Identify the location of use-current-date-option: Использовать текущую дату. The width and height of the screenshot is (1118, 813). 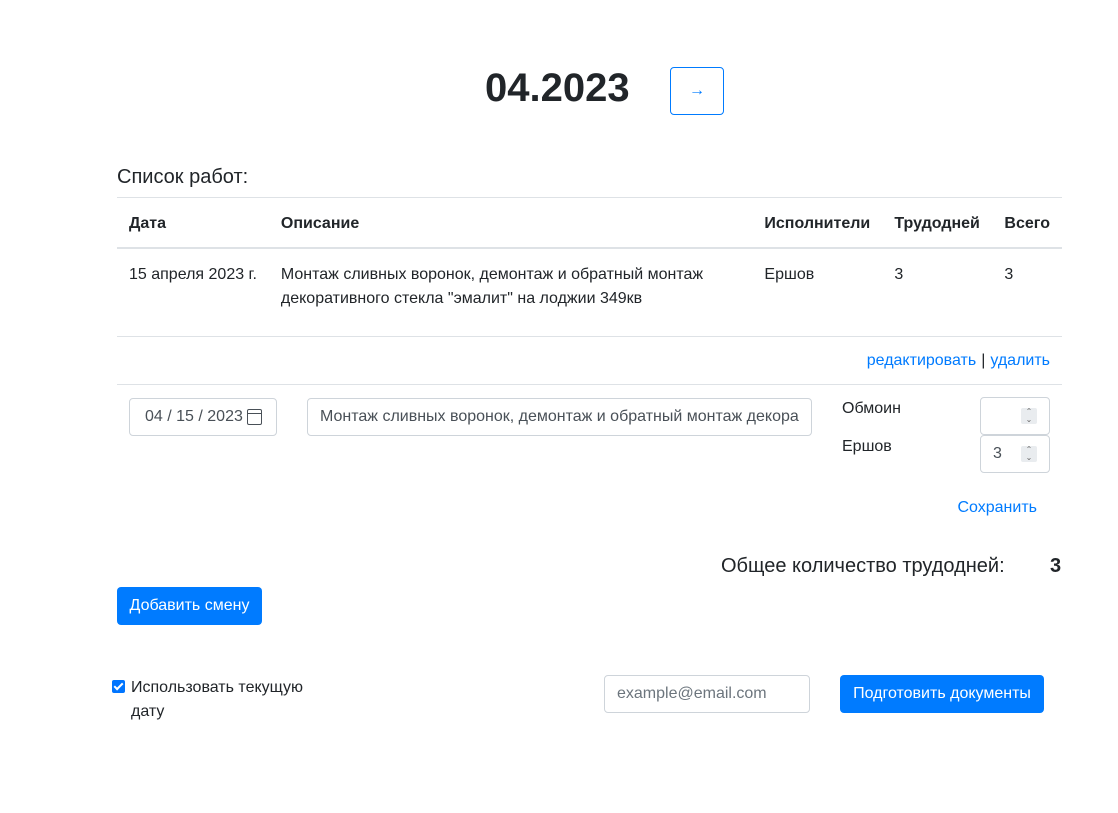
(217, 700).